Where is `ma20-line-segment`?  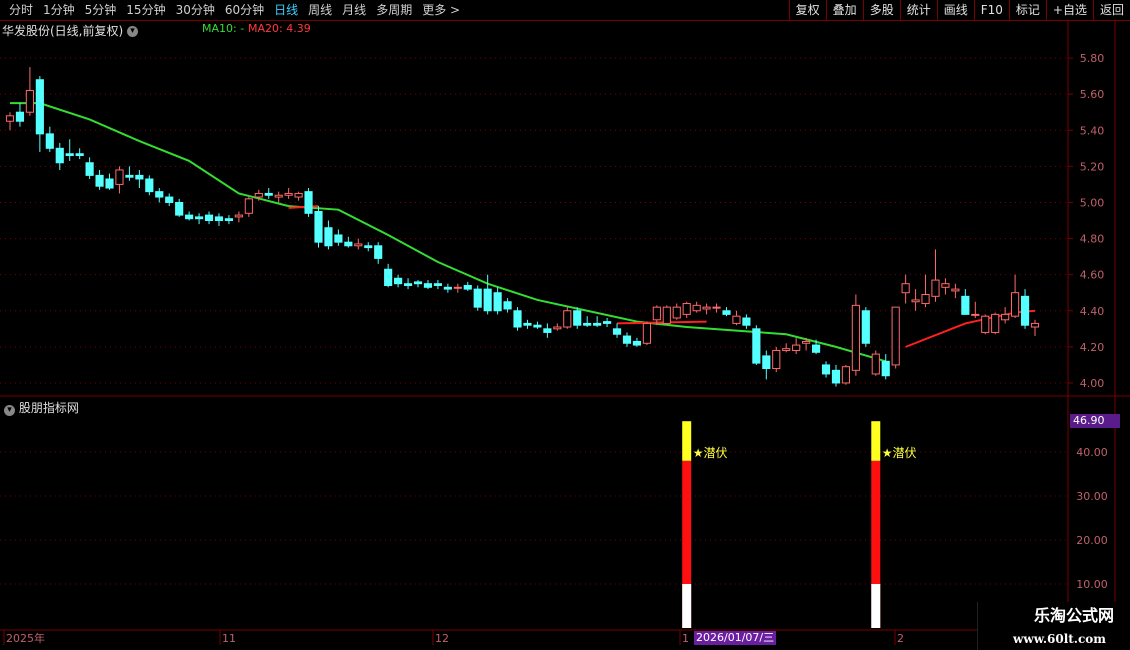 ma20-line-segment is located at coordinates (662, 322).